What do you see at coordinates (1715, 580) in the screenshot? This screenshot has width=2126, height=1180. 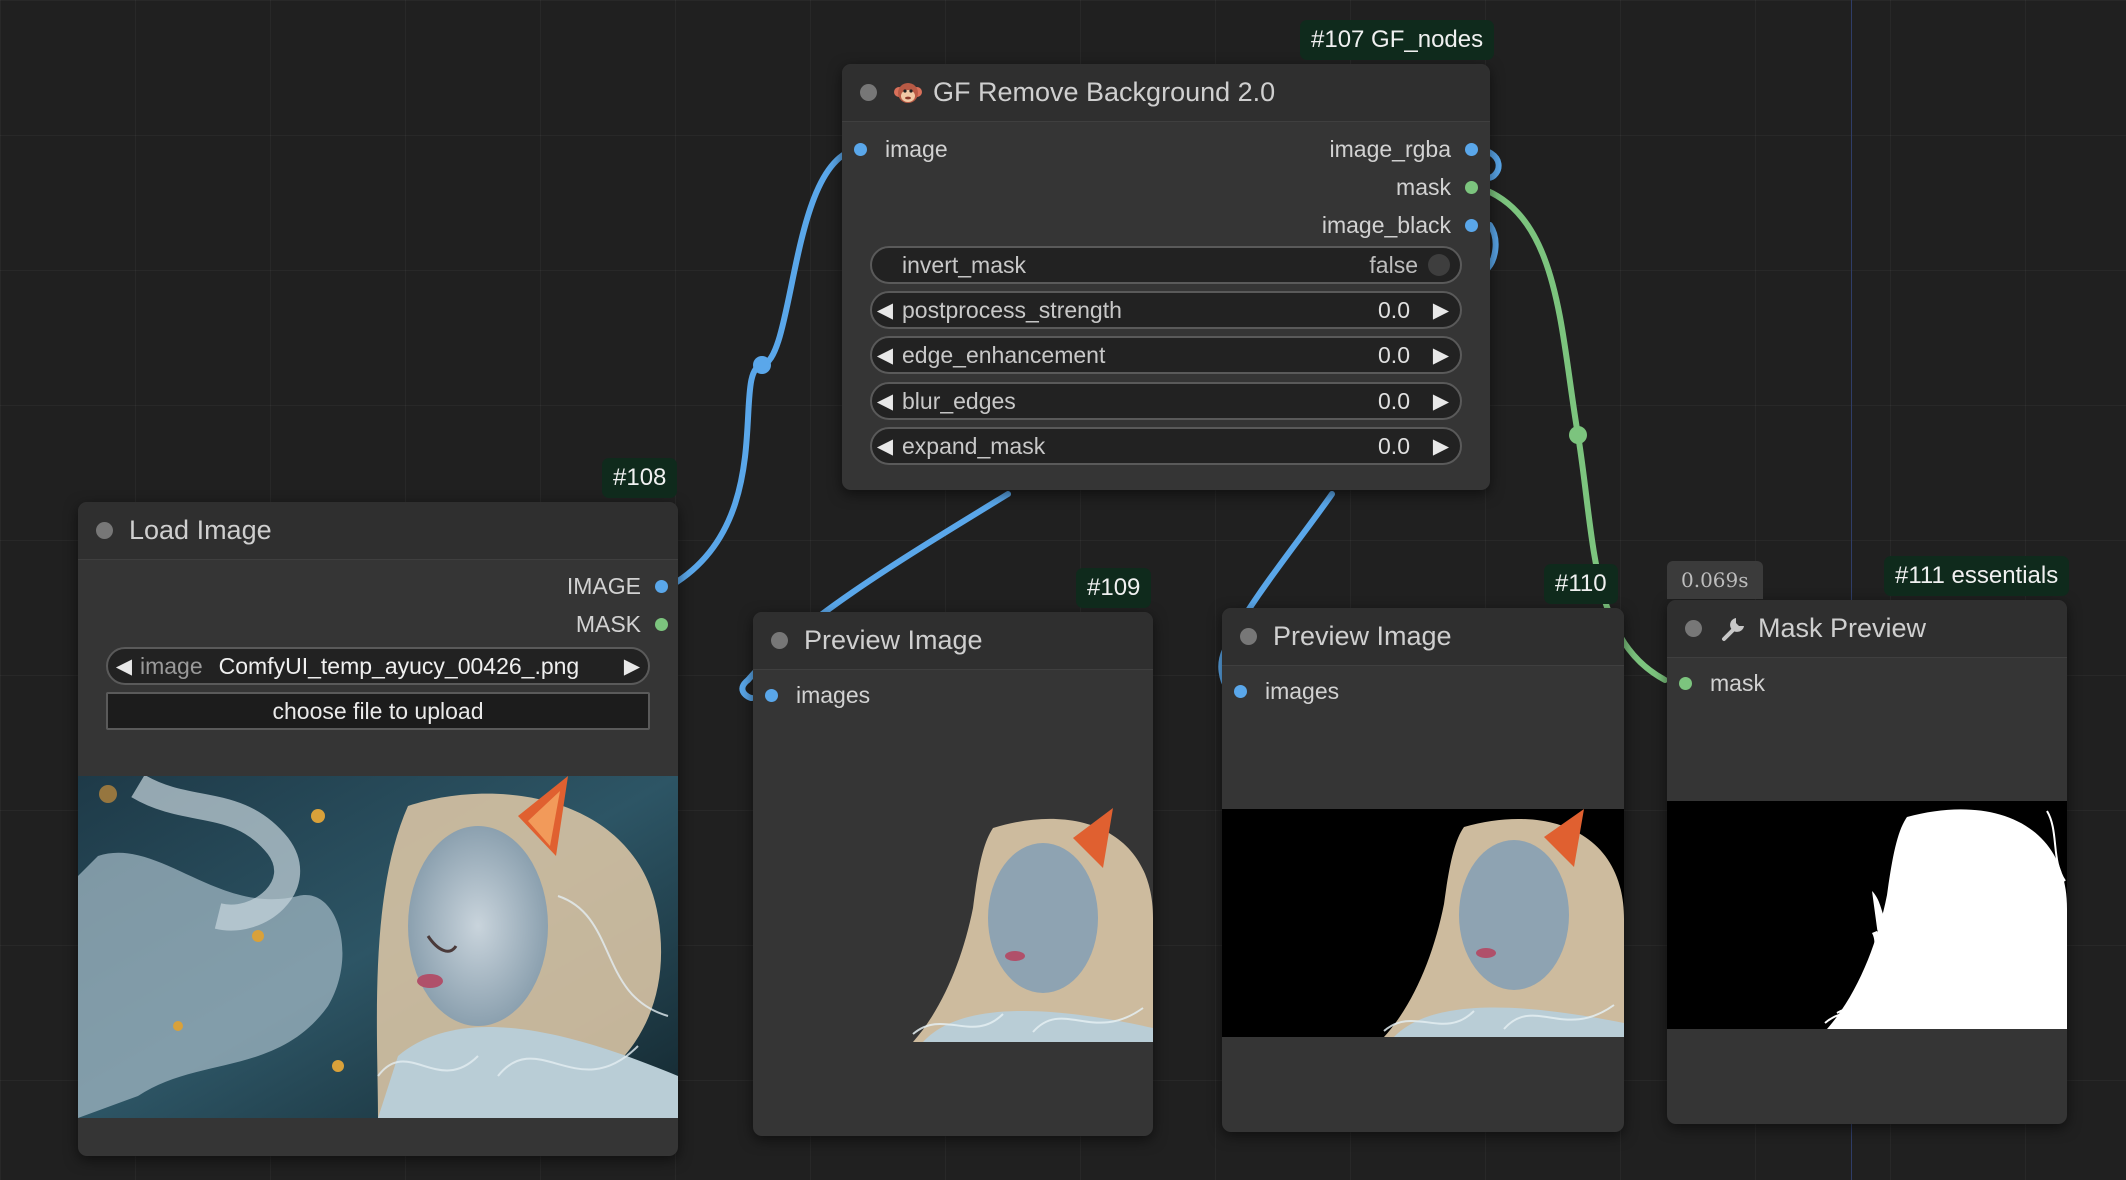 I see `execution-time-label: 0.069s` at bounding box center [1715, 580].